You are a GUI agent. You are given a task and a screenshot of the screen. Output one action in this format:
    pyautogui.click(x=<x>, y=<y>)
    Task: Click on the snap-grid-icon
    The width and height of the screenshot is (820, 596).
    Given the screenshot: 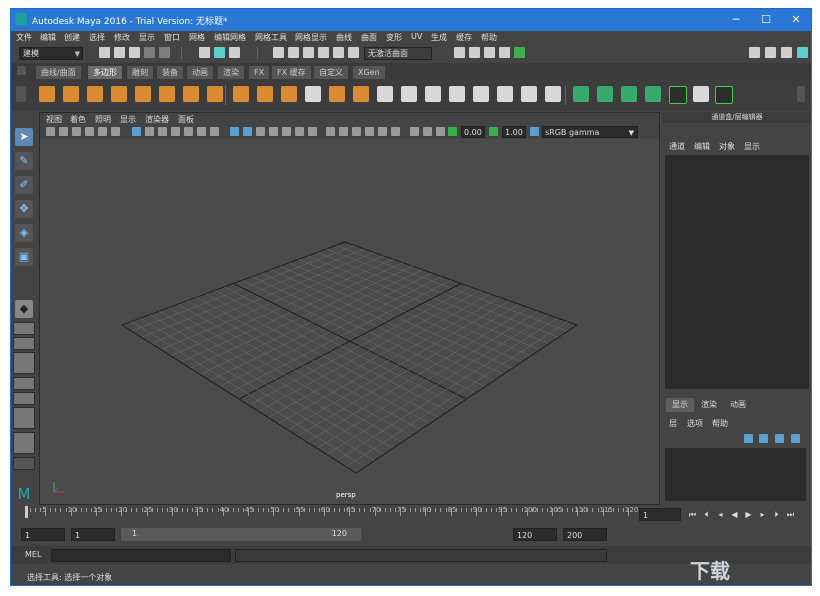 What is the action you would take?
    pyautogui.click(x=278, y=52)
    